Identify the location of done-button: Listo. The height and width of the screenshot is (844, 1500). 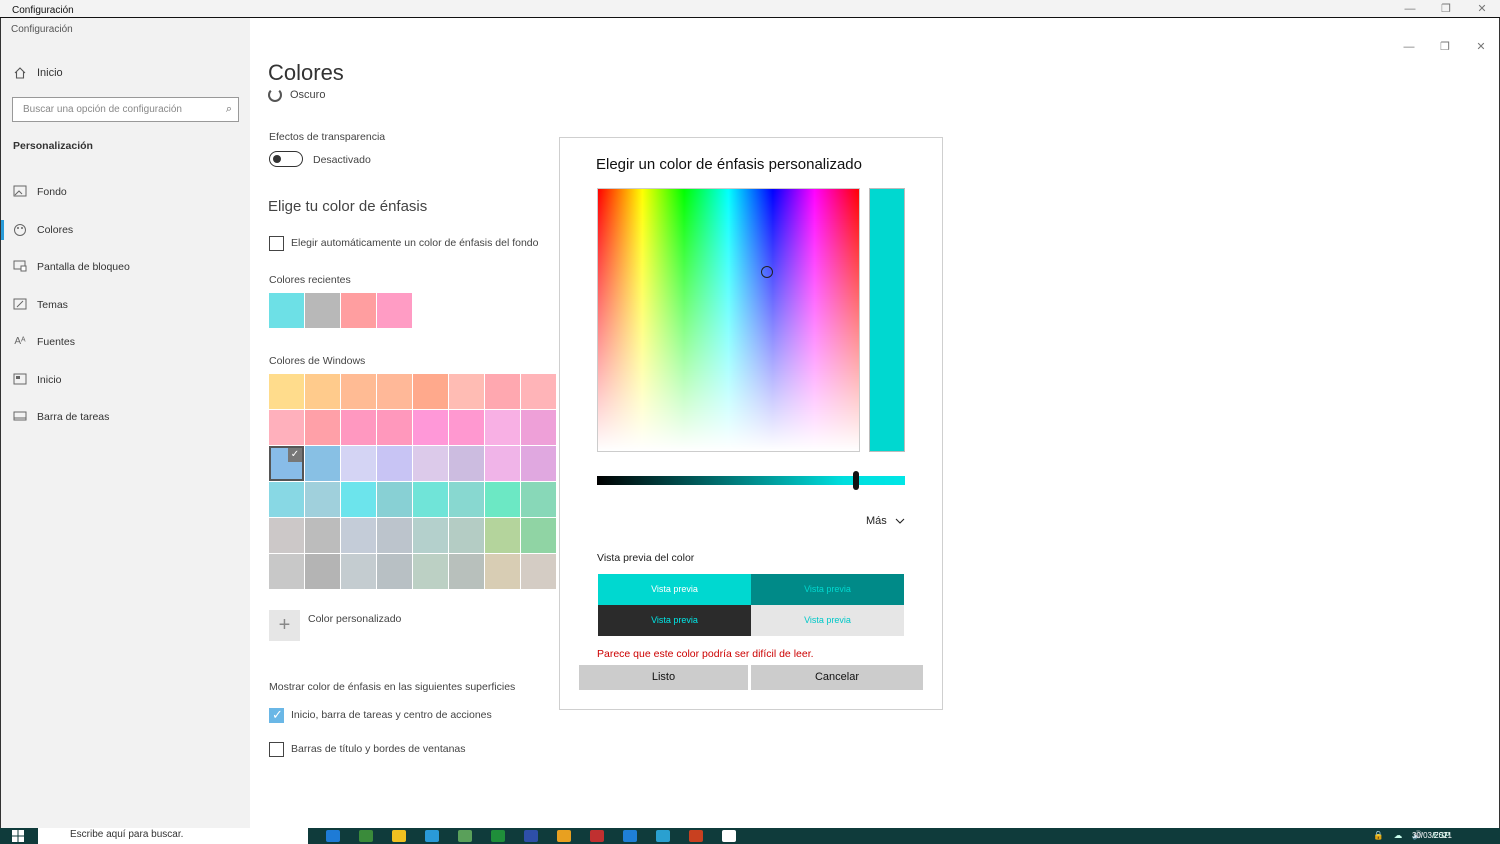
(663, 677).